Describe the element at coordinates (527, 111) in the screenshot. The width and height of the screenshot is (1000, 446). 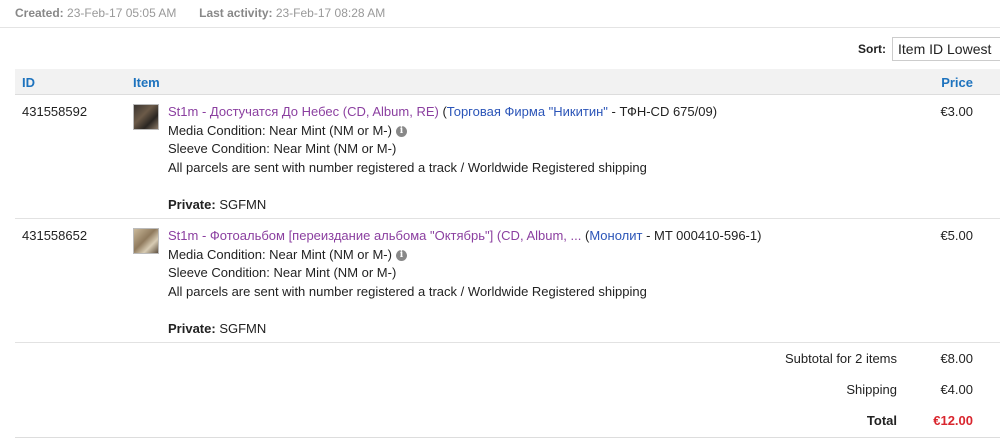
I see `label-link: Торговая Фирма "Никитин"` at that location.